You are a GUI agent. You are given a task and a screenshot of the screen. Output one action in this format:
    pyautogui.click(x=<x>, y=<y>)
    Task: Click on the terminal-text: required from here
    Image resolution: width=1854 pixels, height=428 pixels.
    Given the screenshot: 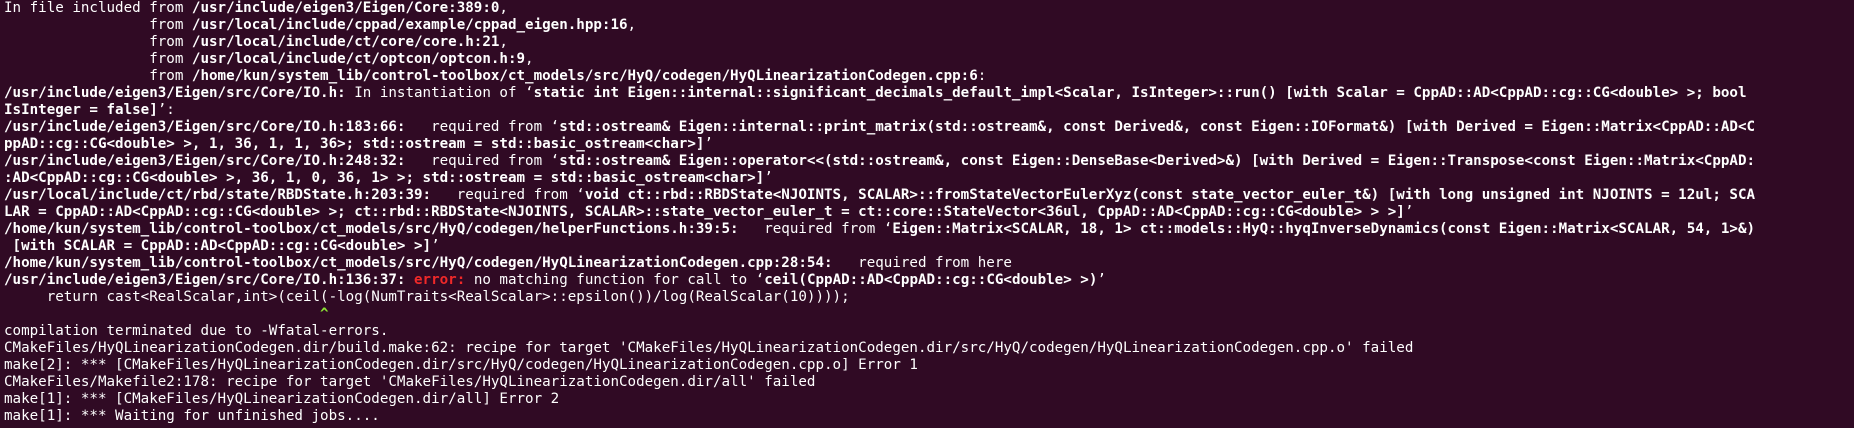 What is the action you would take?
    pyautogui.click(x=922, y=263)
    